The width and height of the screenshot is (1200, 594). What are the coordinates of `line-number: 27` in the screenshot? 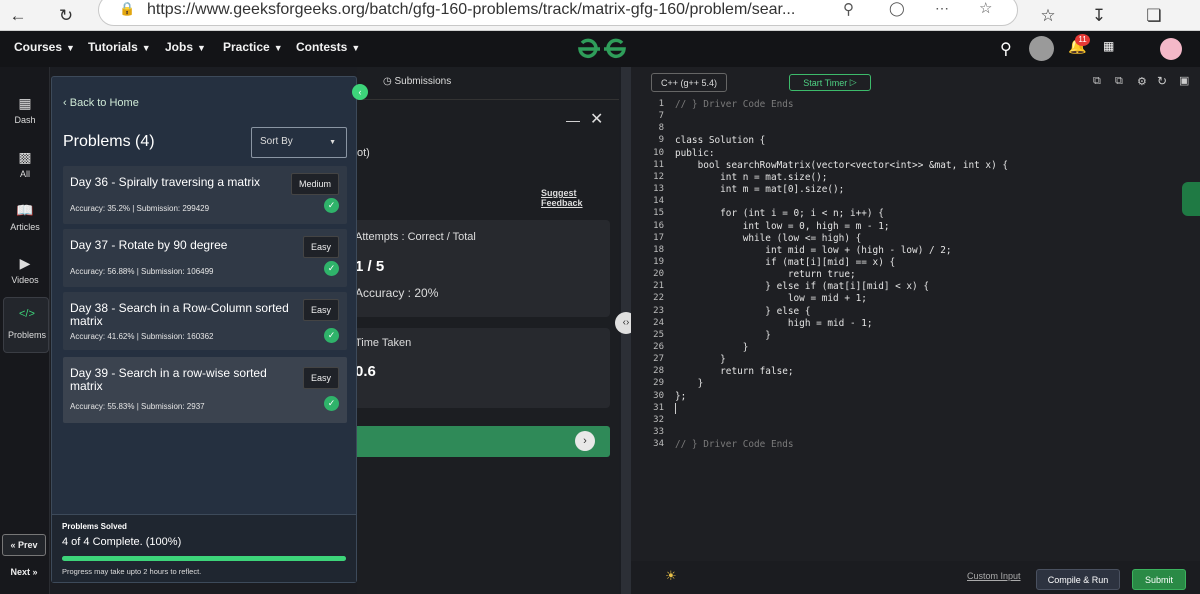 It's located at (658, 359).